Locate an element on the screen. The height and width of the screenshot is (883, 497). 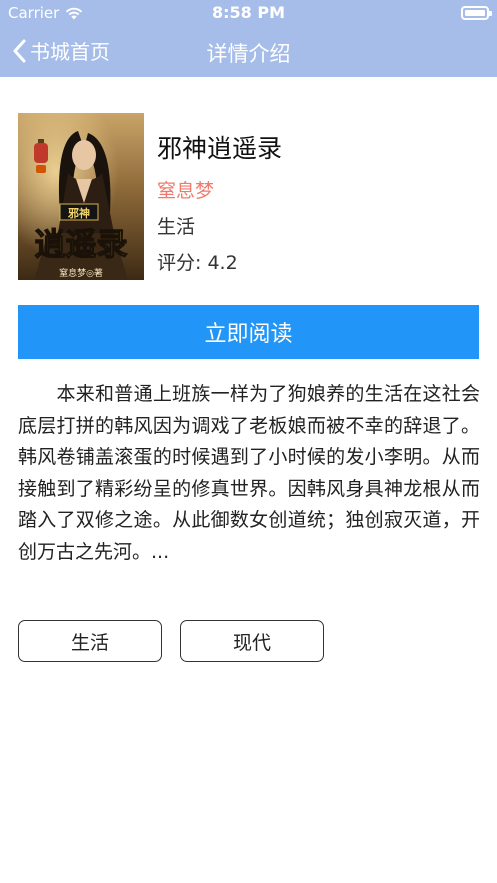
book-cover-image: 邪神 逍遥录 窒息梦◎著 is located at coordinates (81, 196).